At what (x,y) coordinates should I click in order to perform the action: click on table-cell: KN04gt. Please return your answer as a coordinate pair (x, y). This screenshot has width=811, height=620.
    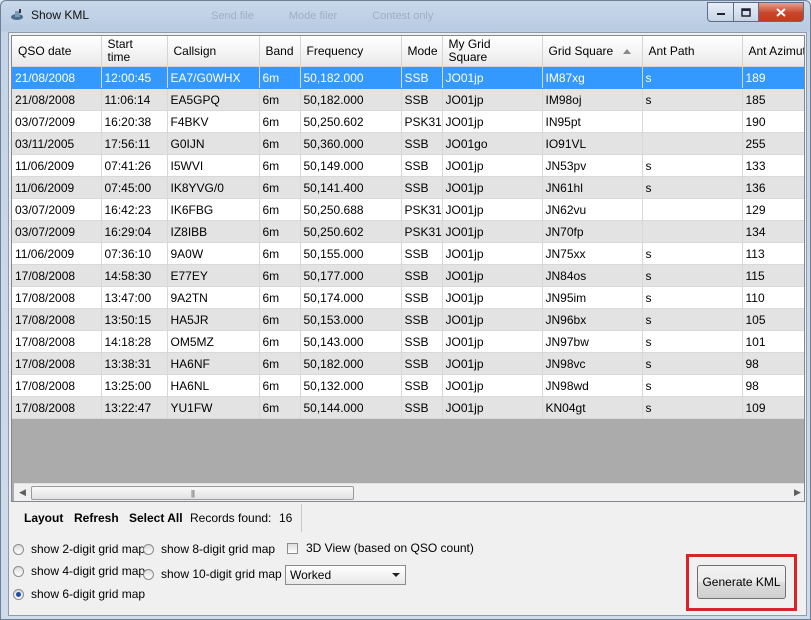
    Looking at the image, I should click on (592, 407).